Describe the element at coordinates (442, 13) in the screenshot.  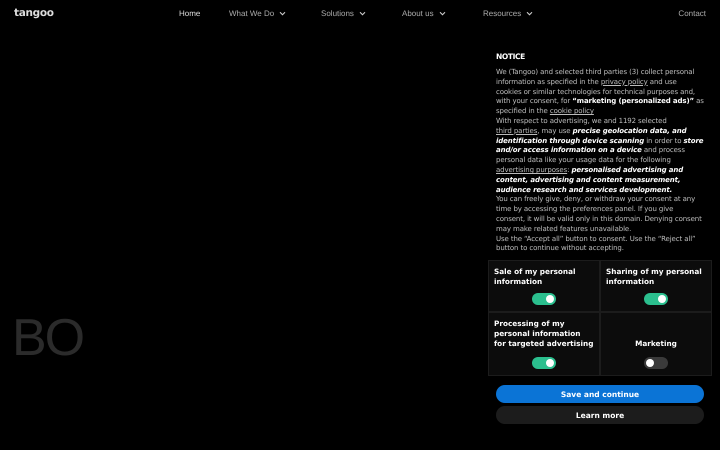
I see `nav-link: About us` at that location.